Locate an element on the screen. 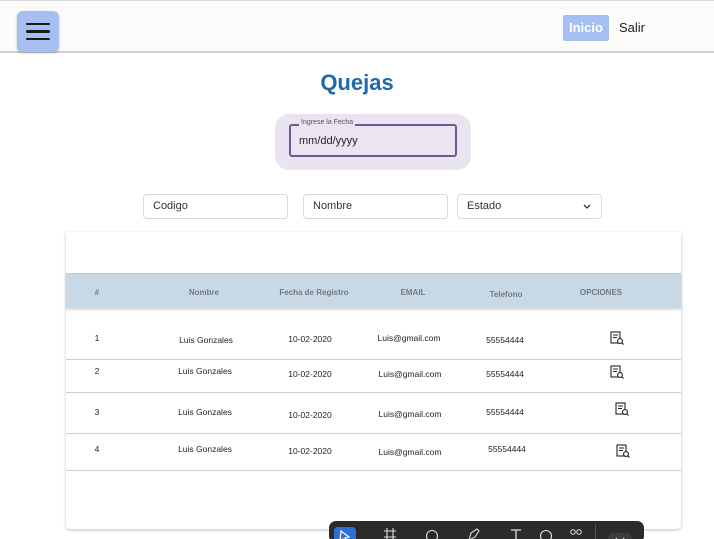  row-number: 3 is located at coordinates (97, 412).